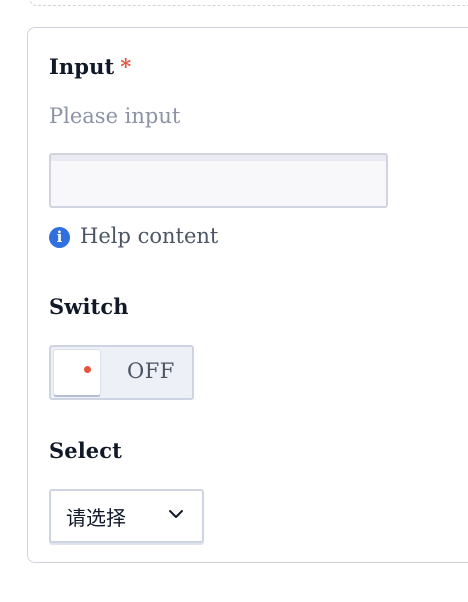 The height and width of the screenshot is (602, 468). Describe the element at coordinates (96, 517) in the screenshot. I see `select-value: 请选择` at that location.